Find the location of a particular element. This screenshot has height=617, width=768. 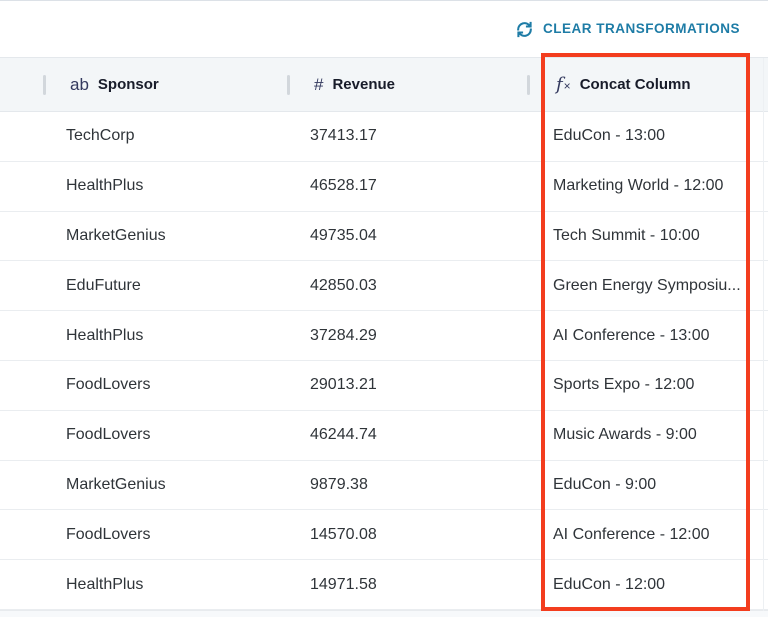

table-row: FoodLovers 29013.21 Sports Expo - 12:00 is located at coordinates (384, 385).